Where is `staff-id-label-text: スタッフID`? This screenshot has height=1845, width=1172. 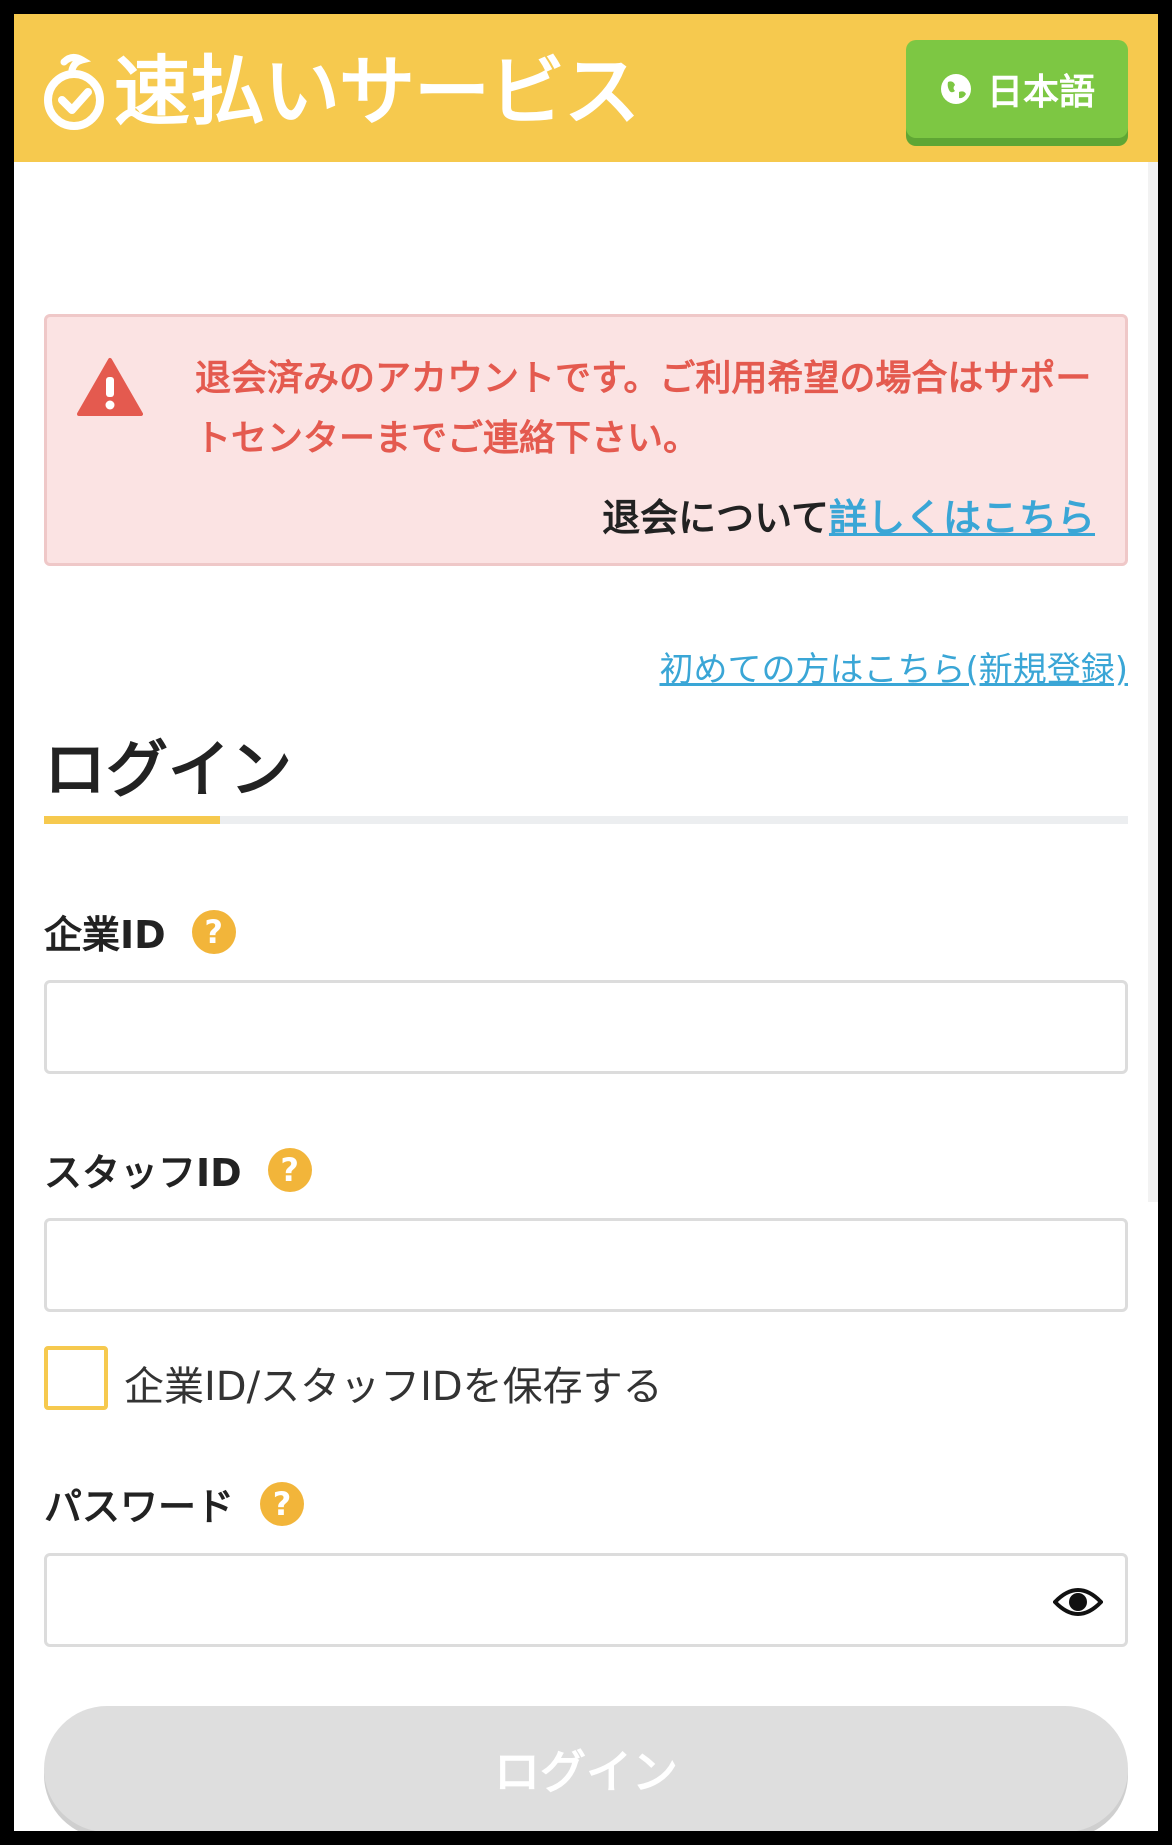
staff-id-label-text: スタッフID is located at coordinates (143, 1173).